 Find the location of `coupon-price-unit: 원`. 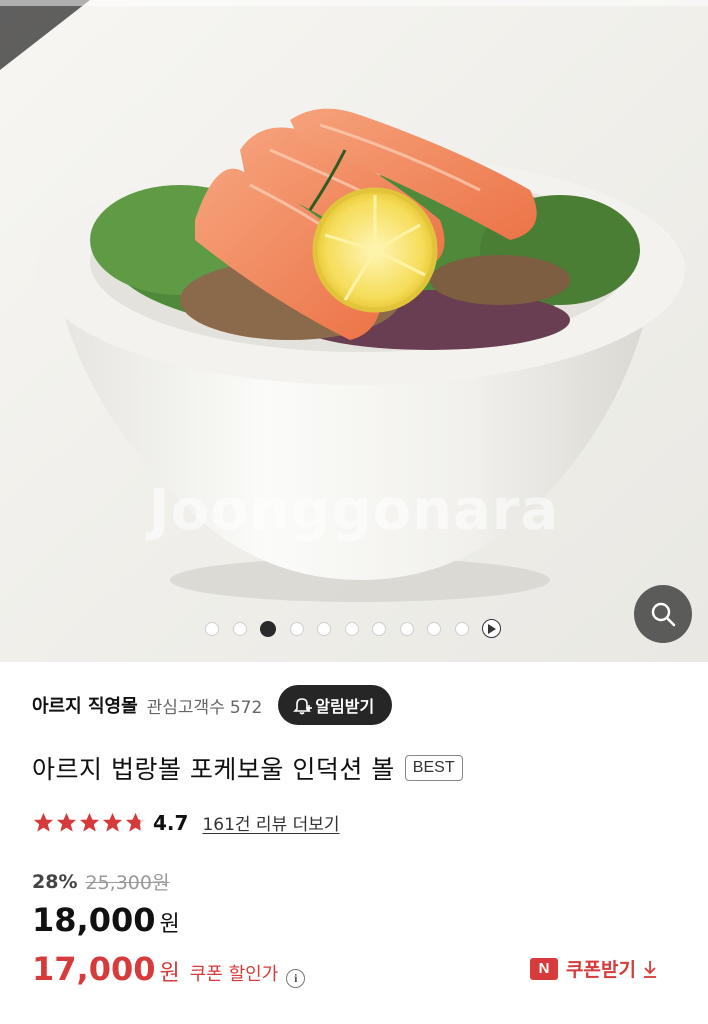

coupon-price-unit: 원 is located at coordinates (169, 973).